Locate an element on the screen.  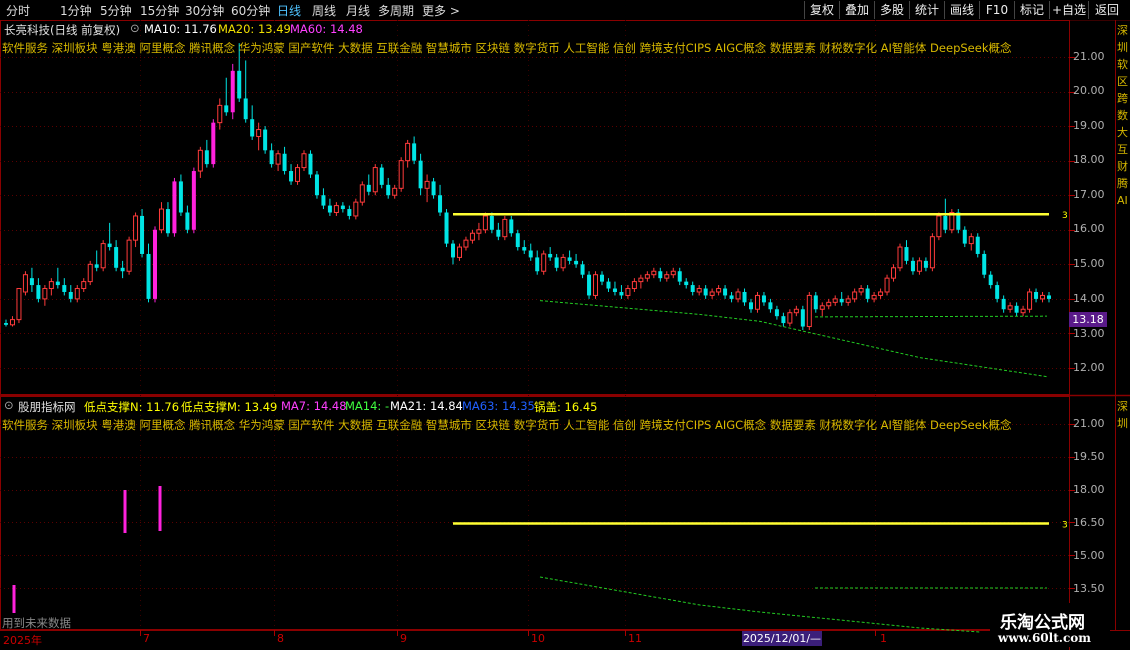
y-tick: 20.00 is located at coordinates (1089, 90).